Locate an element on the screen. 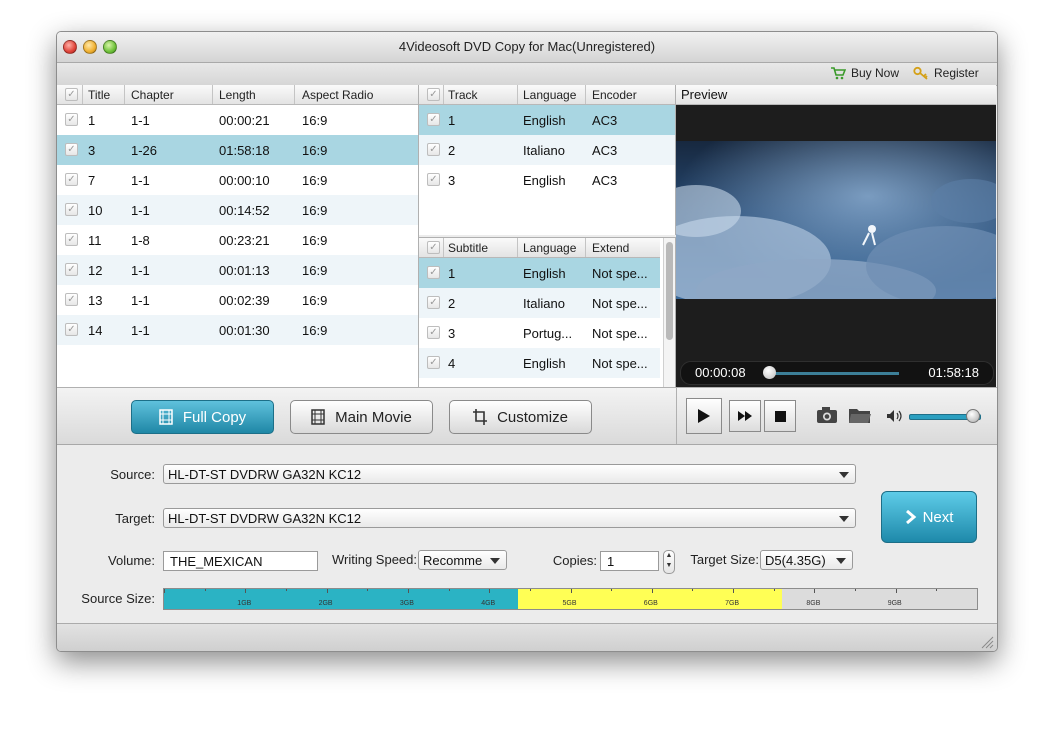 The image size is (1052, 732). header-chapter: Chapter is located at coordinates (152, 95).